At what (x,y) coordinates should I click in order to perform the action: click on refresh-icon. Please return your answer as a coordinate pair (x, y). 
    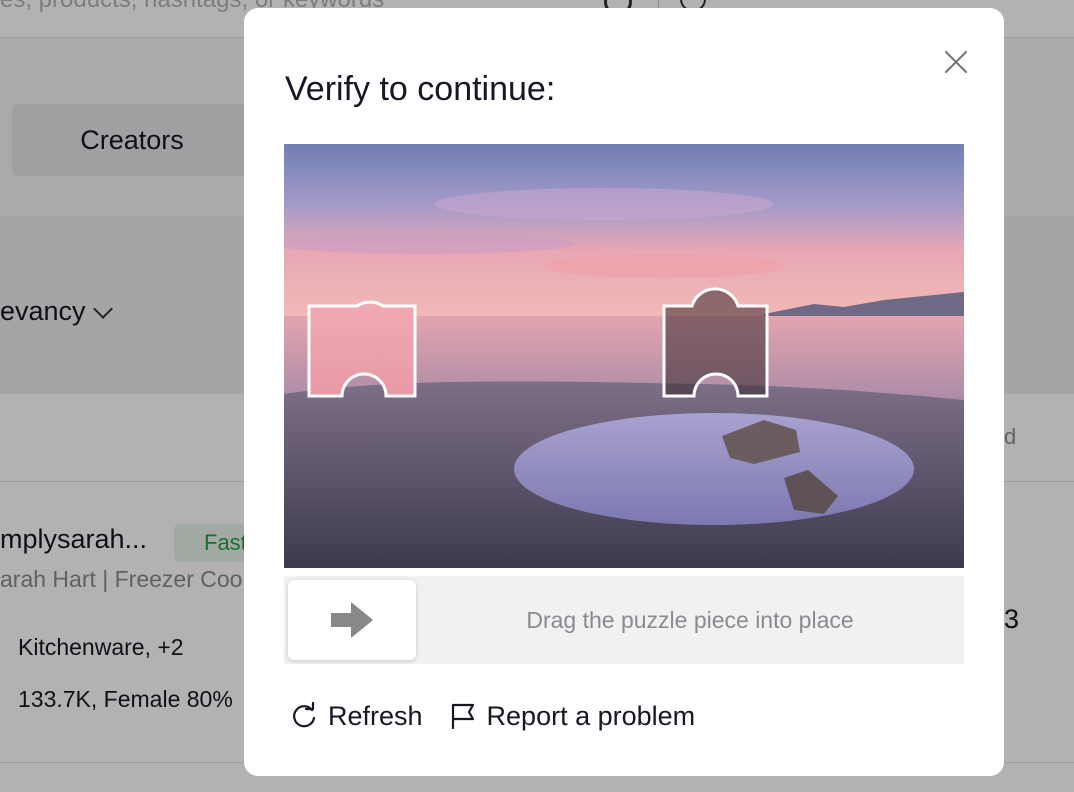
    Looking at the image, I should click on (304, 715).